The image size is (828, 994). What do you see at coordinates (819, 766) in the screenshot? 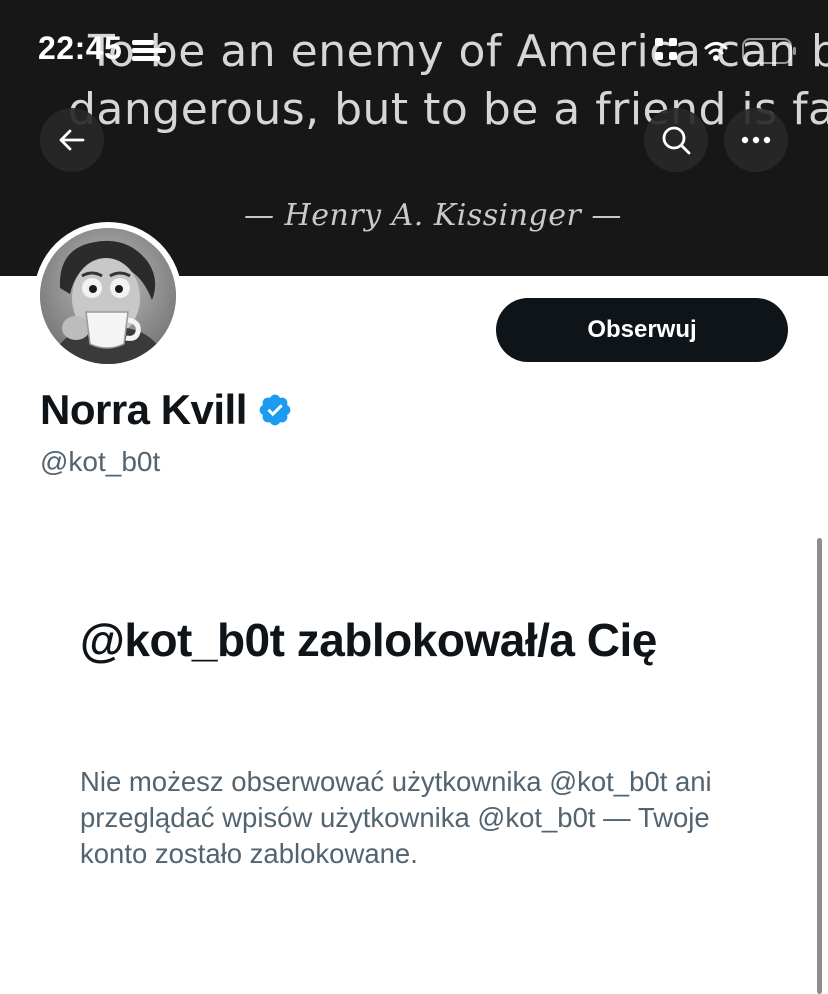
I see `scrollbar` at bounding box center [819, 766].